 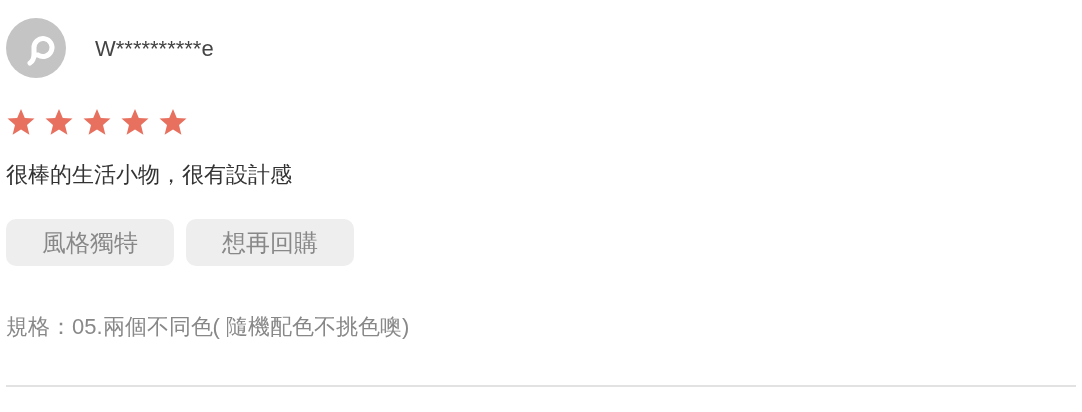 What do you see at coordinates (149, 175) in the screenshot?
I see `review-text: 很棒的生活小物，很有設計感` at bounding box center [149, 175].